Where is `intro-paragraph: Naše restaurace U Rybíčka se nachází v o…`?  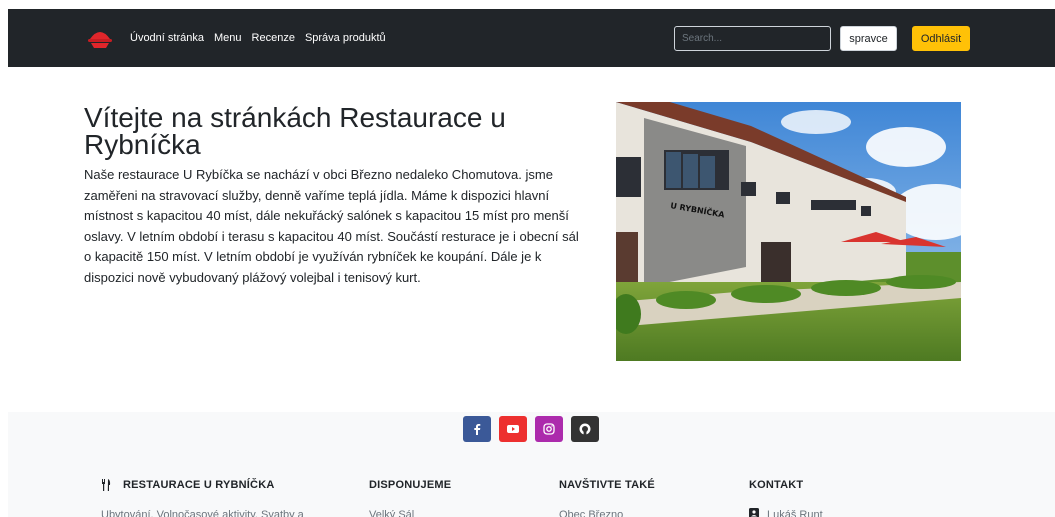
intro-paragraph: Naše restaurace U Rybíčka se nachází v o… is located at coordinates (331, 226).